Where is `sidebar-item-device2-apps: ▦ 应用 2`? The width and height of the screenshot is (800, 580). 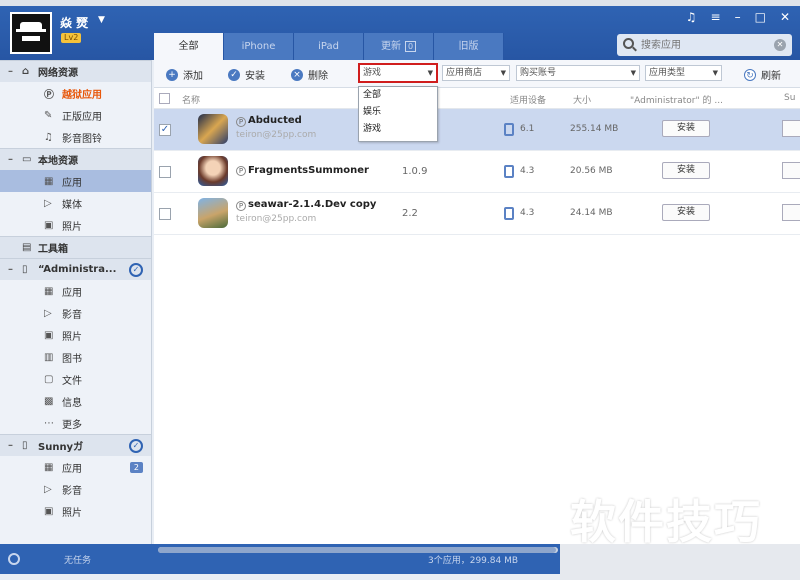 sidebar-item-device2-apps: ▦ 应用 2 is located at coordinates (75, 467).